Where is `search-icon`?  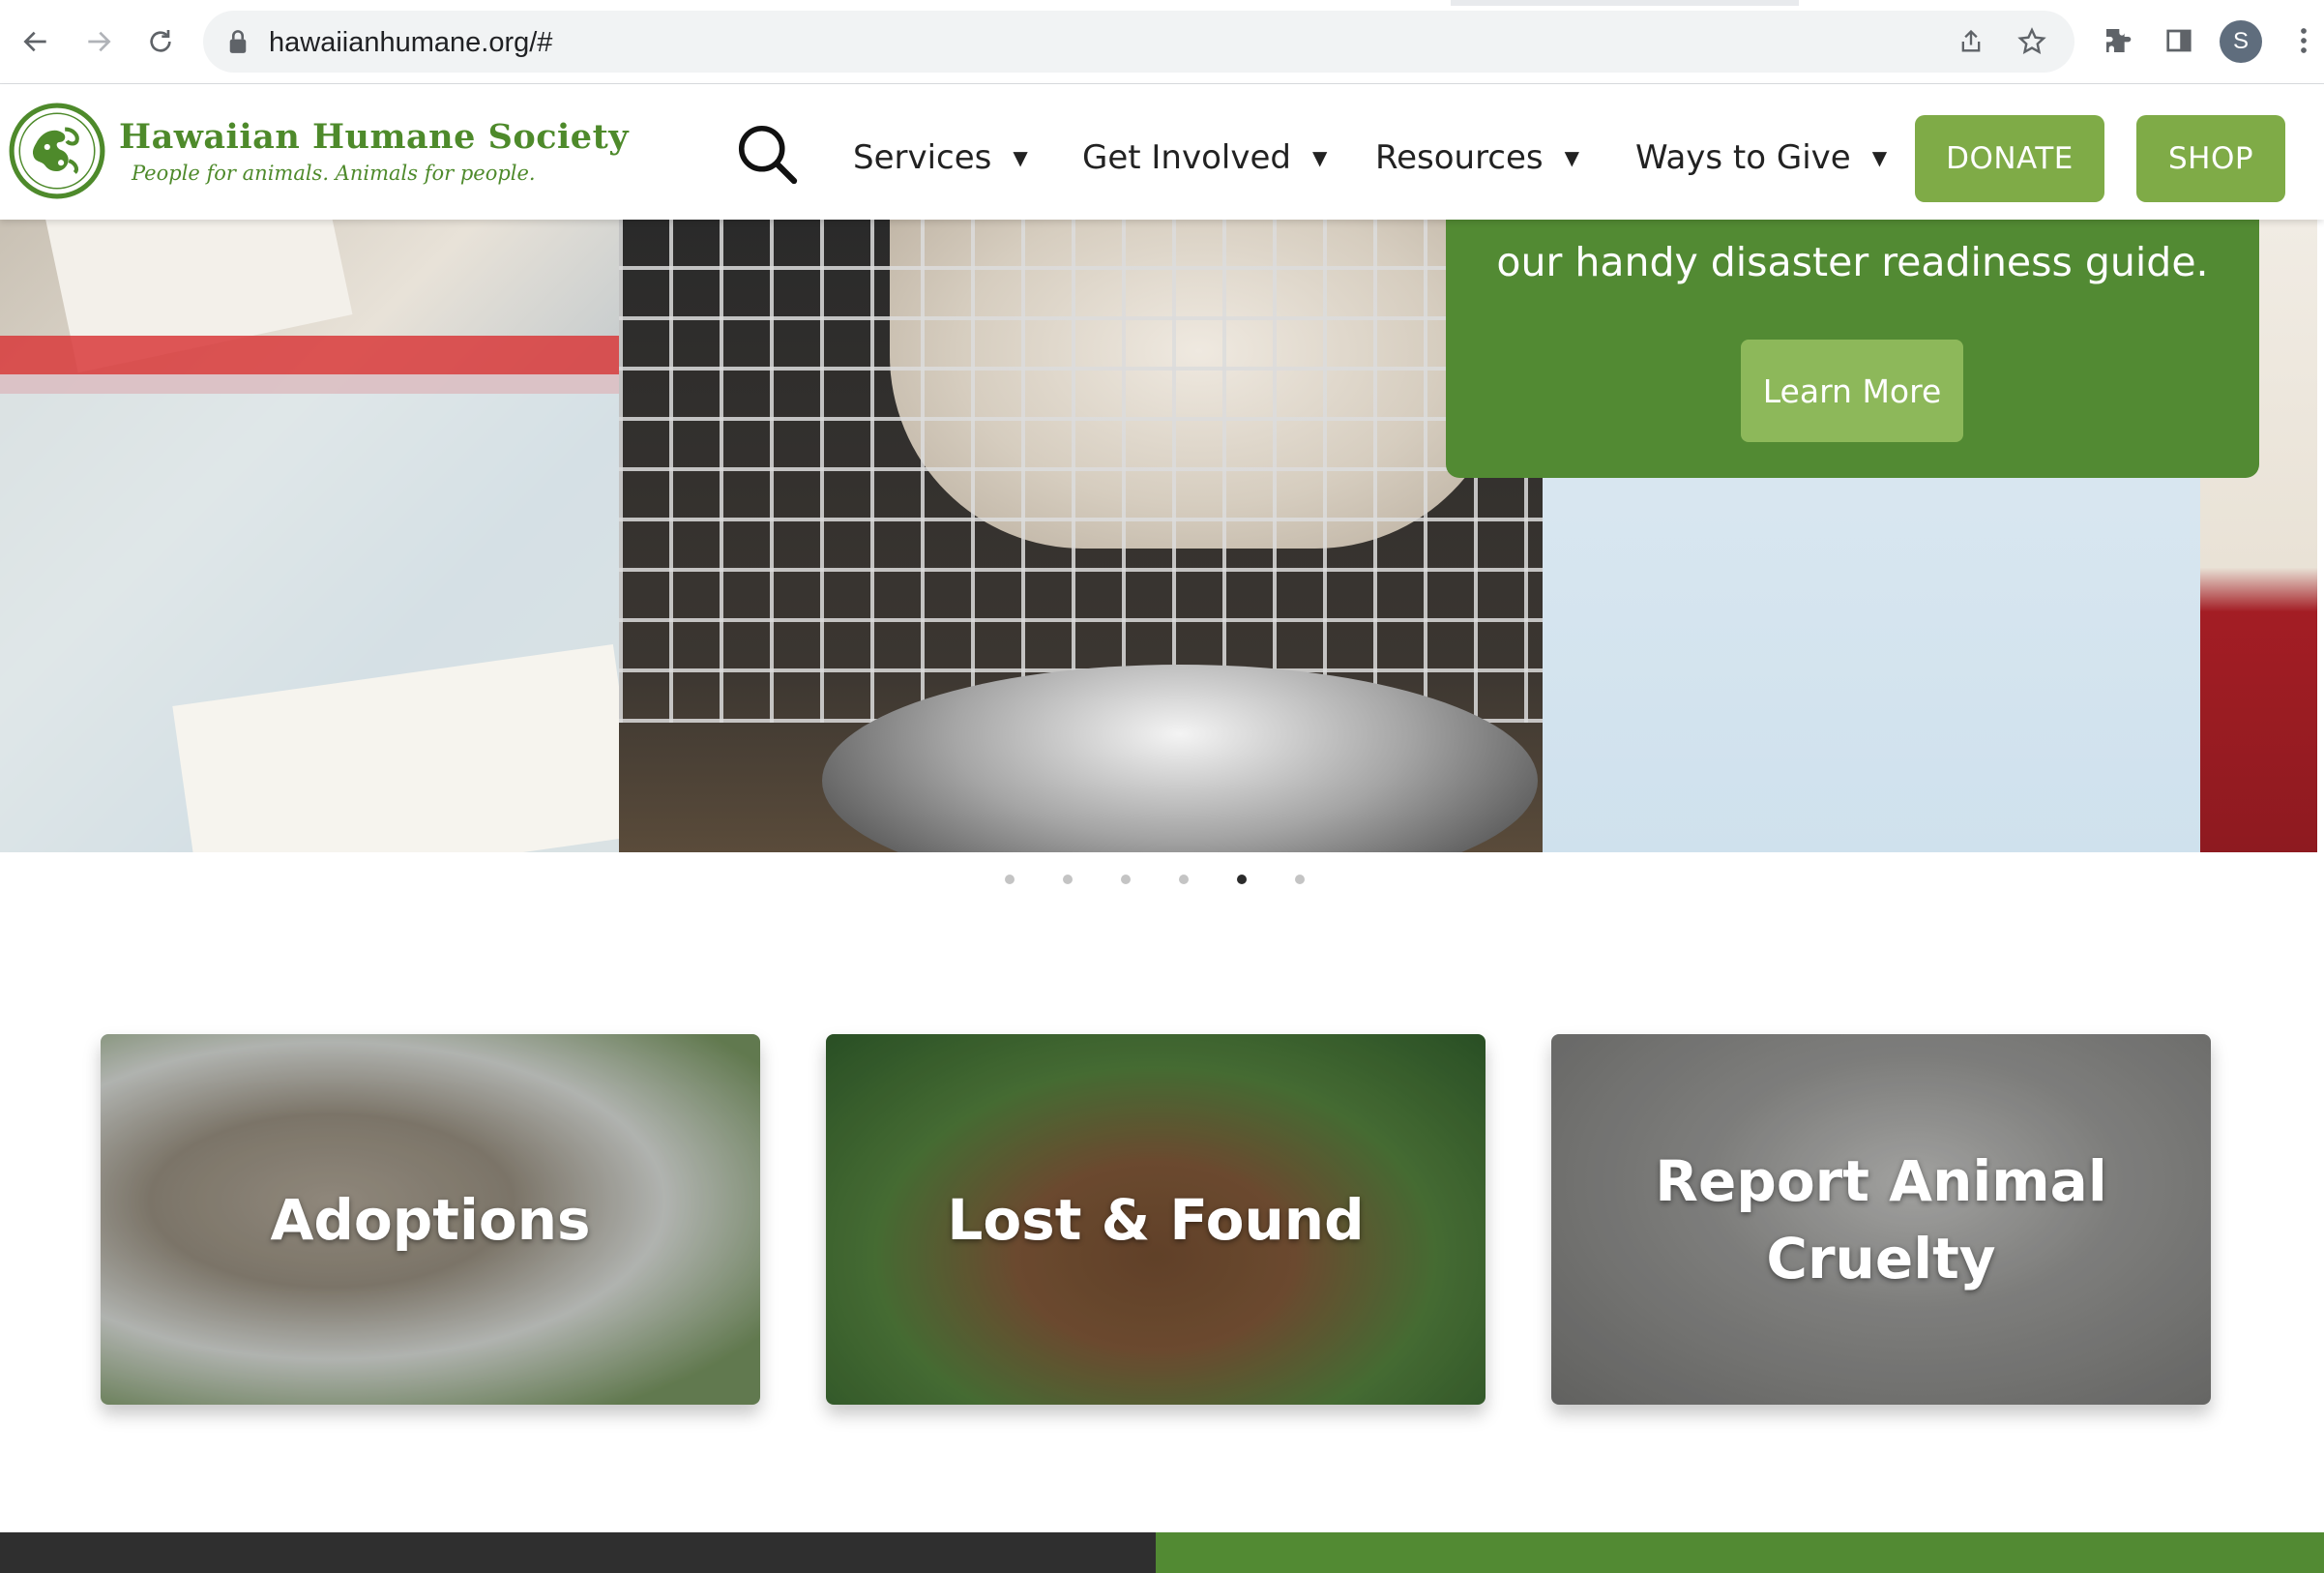 search-icon is located at coordinates (768, 155).